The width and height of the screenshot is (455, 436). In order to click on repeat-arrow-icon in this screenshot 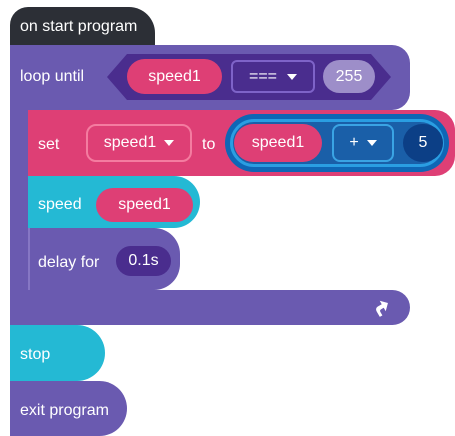, I will do `click(381, 307)`.